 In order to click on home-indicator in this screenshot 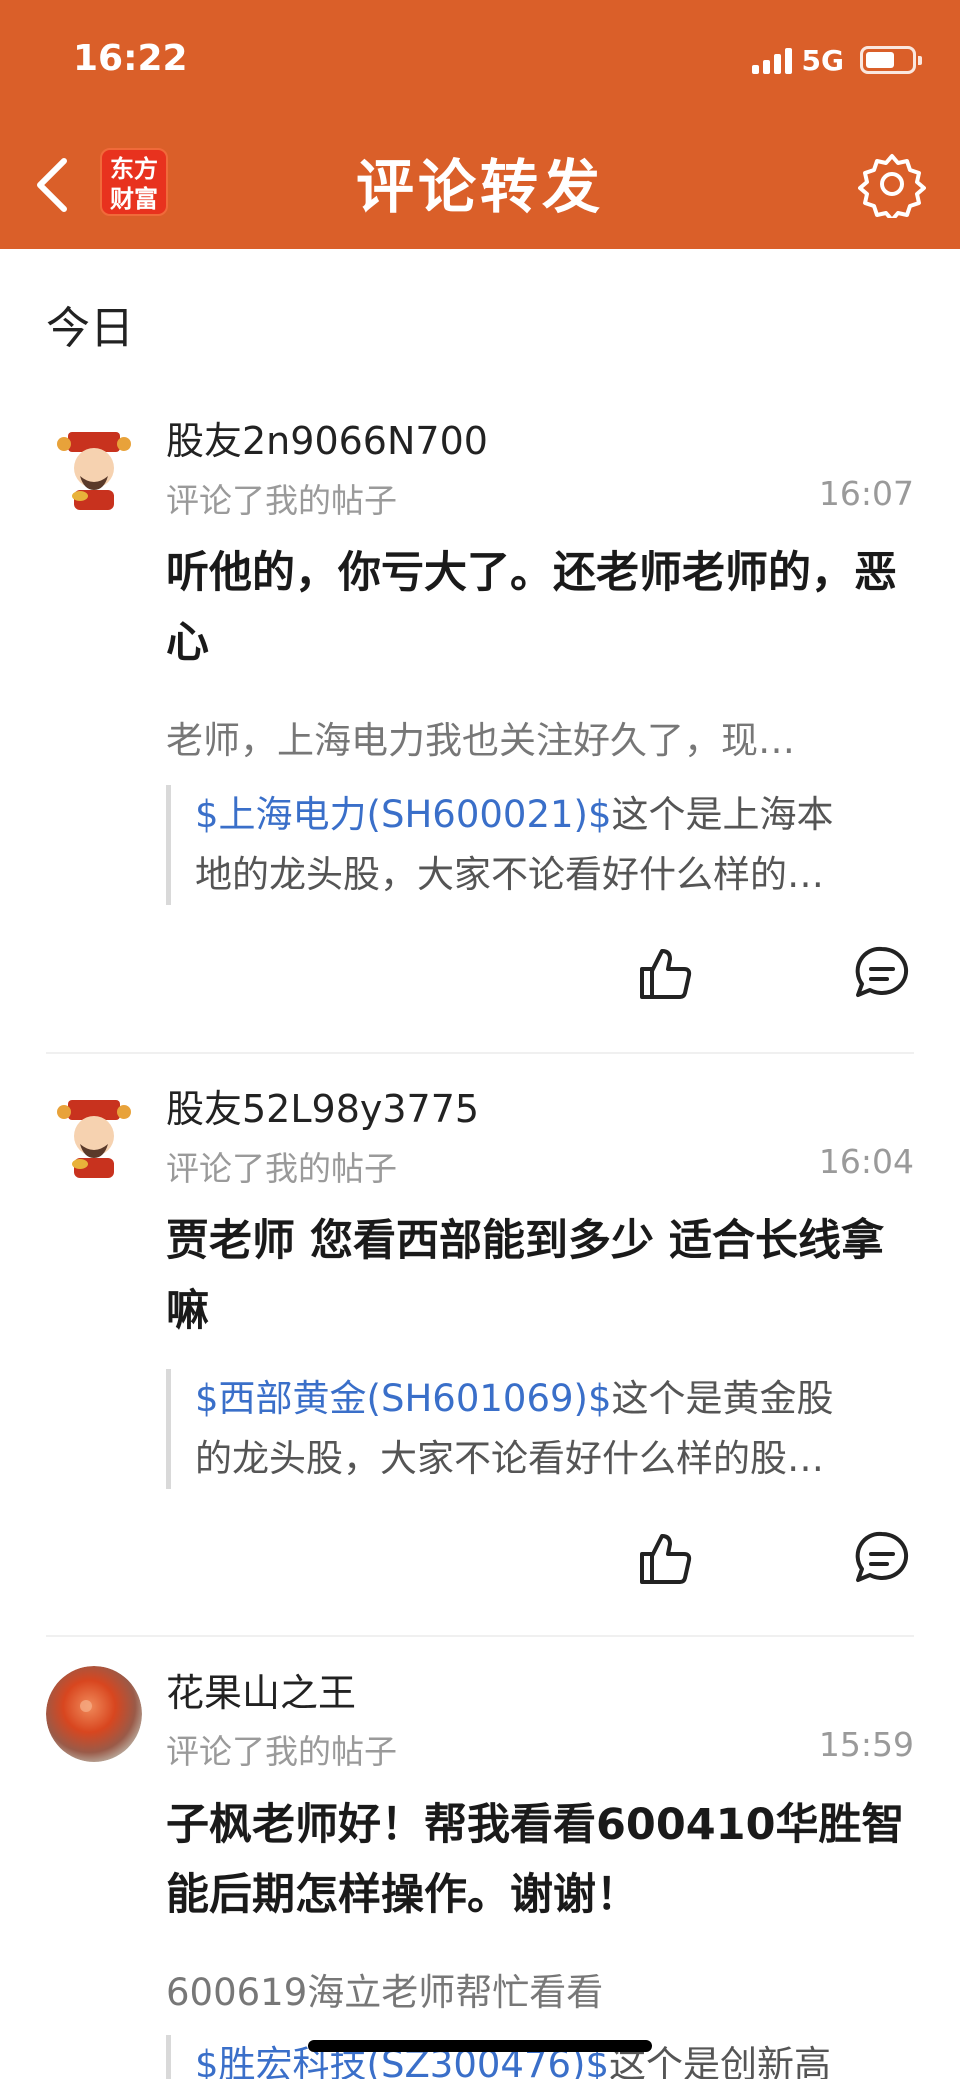, I will do `click(480, 2046)`.